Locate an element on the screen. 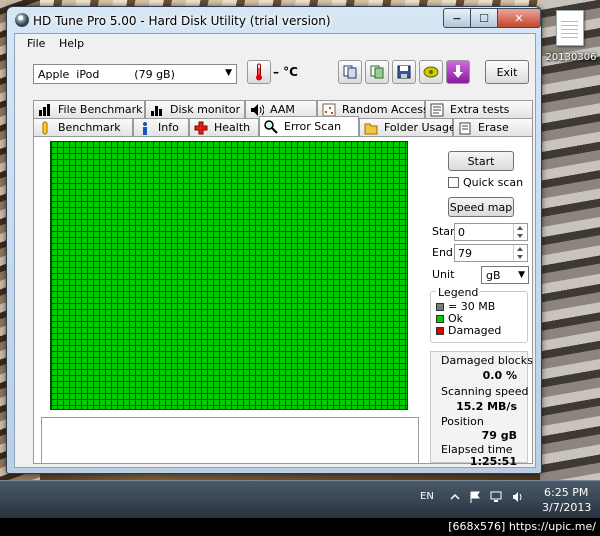 The height and width of the screenshot is (536, 600). tab-benchmark: Benchmark is located at coordinates (83, 127).